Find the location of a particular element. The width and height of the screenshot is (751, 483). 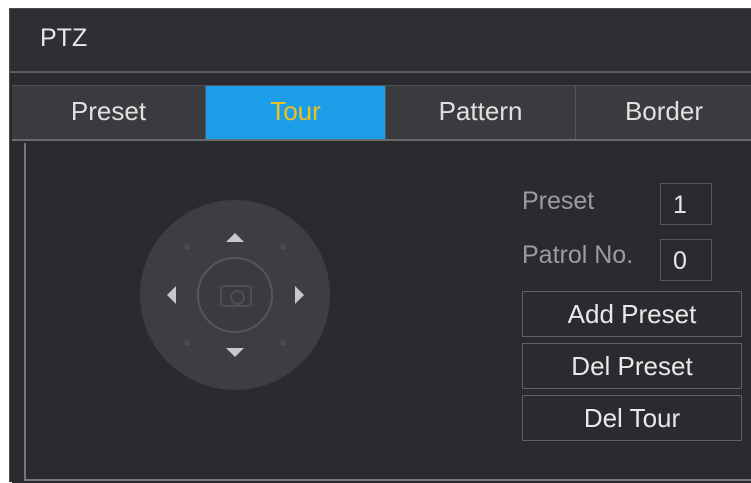

arrow-down-icon is located at coordinates (235, 352).